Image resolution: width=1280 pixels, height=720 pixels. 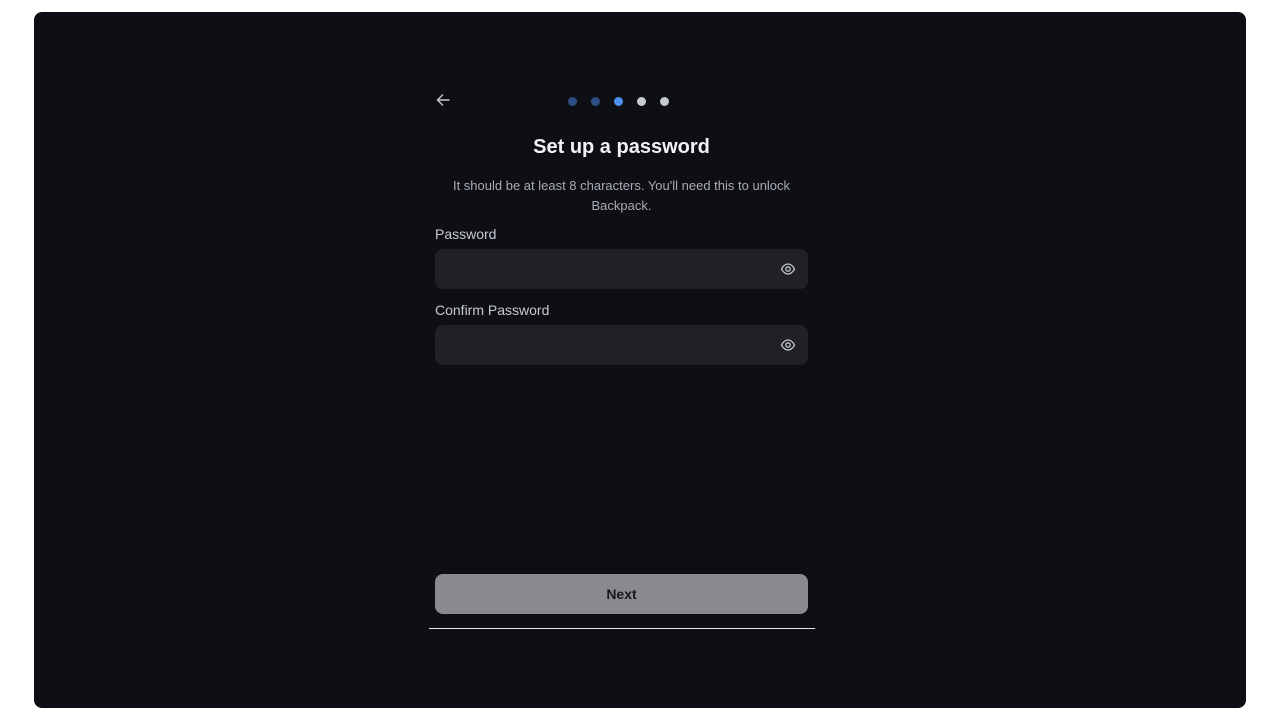 What do you see at coordinates (492, 310) in the screenshot?
I see `confirm-password-label: Confirm Password` at bounding box center [492, 310].